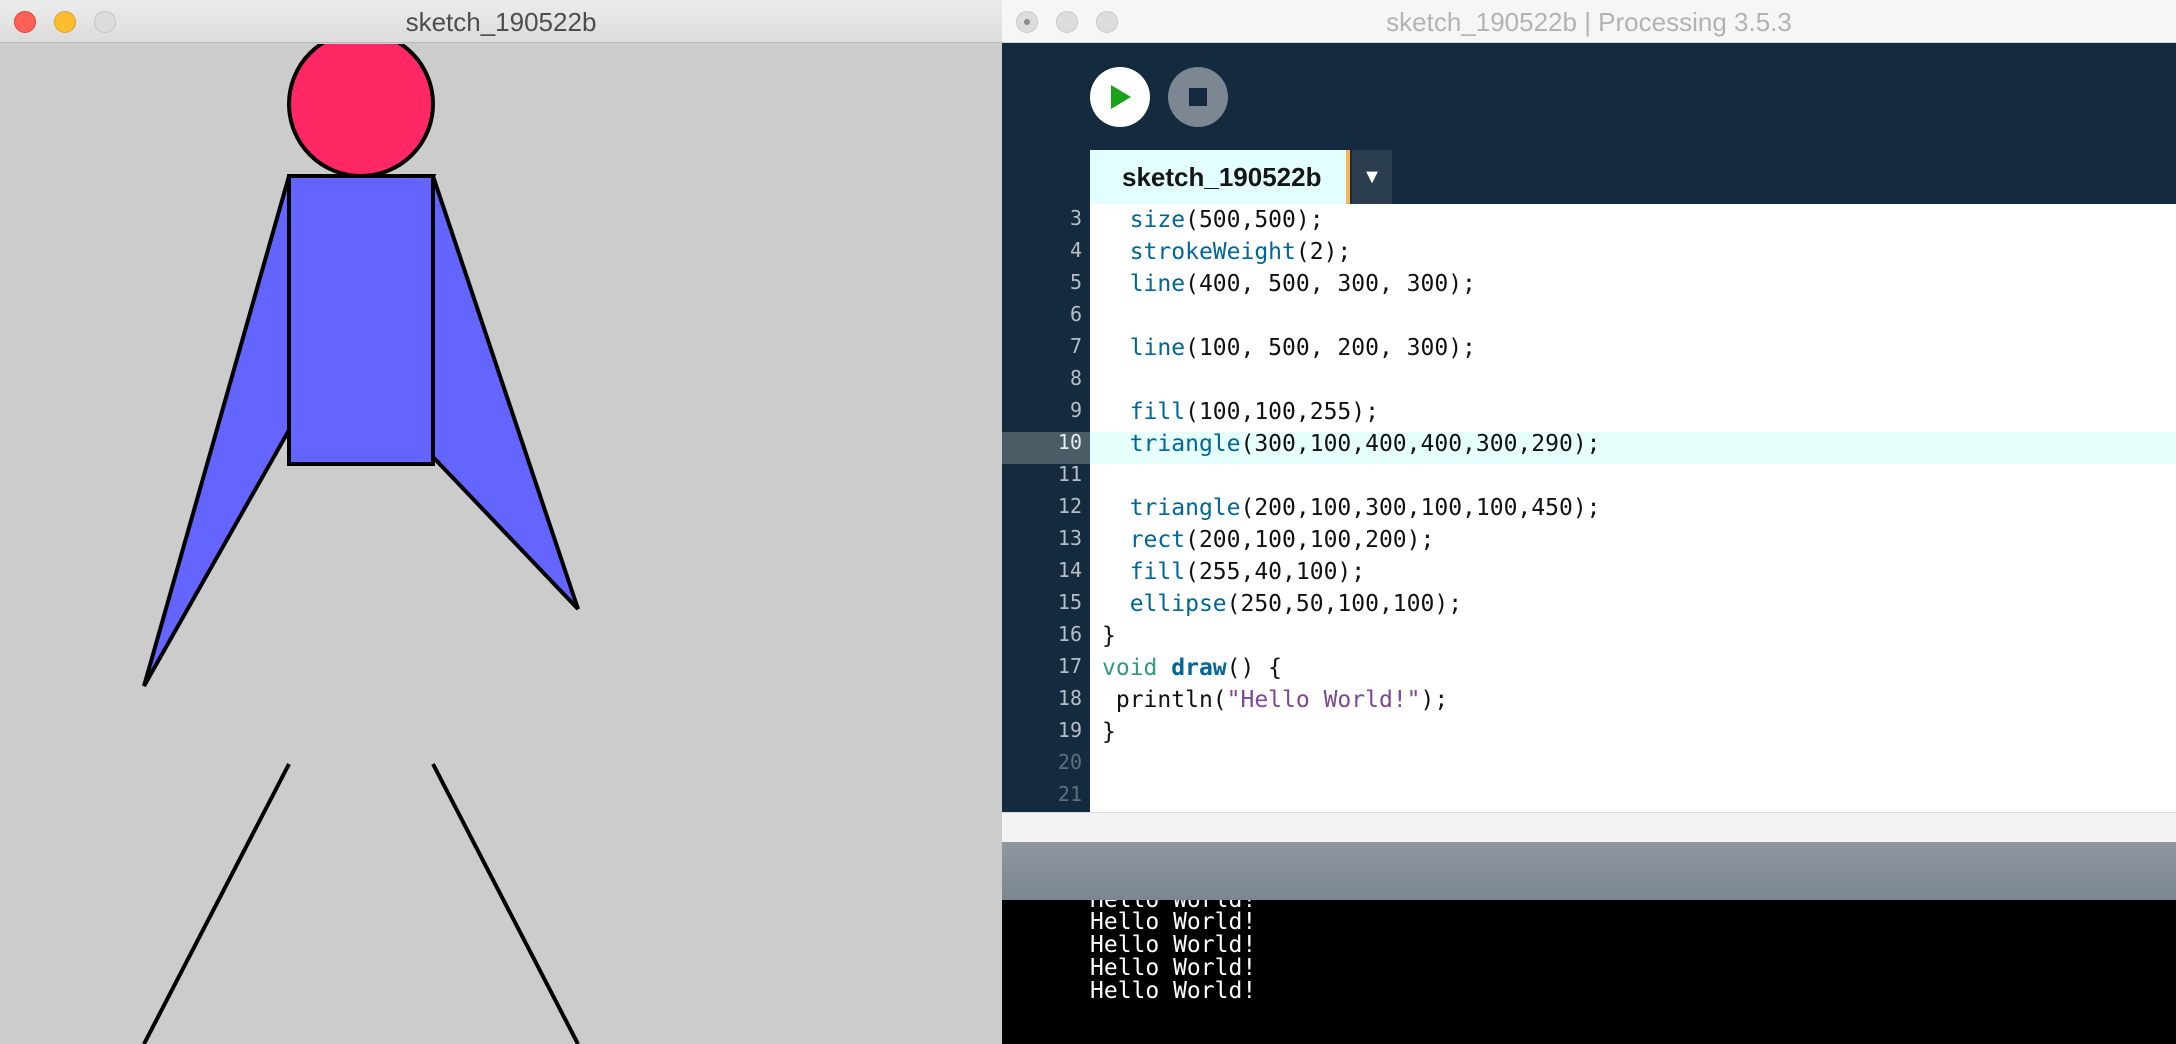 This screenshot has height=1044, width=2176. What do you see at coordinates (1589, 123) in the screenshot?
I see `ide-toolbar: sketch_190522b ▼` at bounding box center [1589, 123].